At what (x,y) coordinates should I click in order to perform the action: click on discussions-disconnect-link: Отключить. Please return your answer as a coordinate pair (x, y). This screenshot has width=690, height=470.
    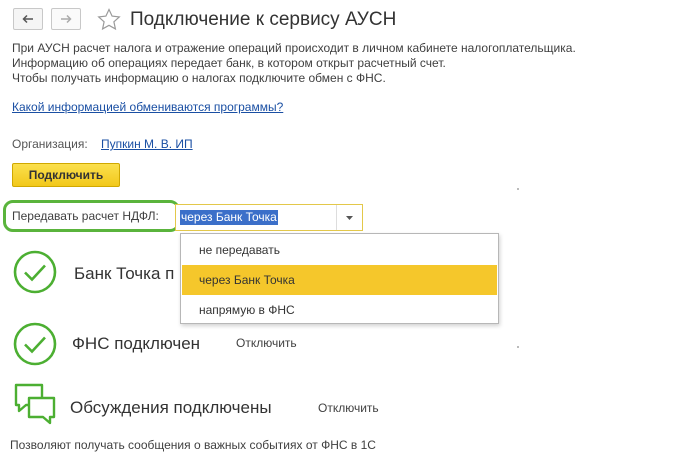
    Looking at the image, I should click on (348, 408).